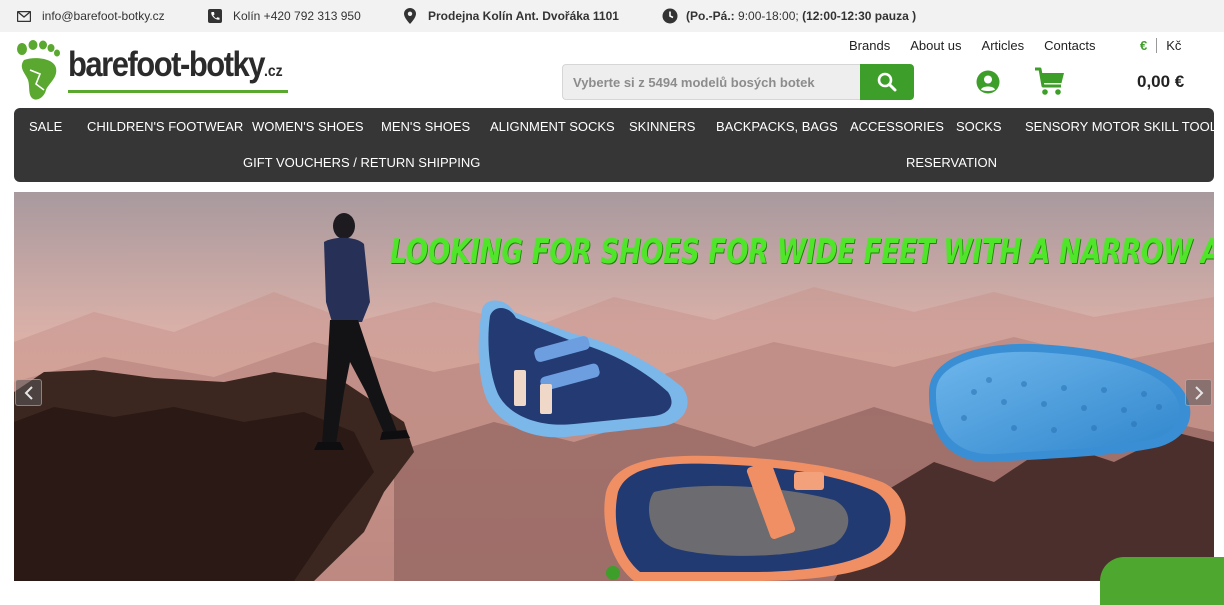  I want to click on logo-underline, so click(178, 91).